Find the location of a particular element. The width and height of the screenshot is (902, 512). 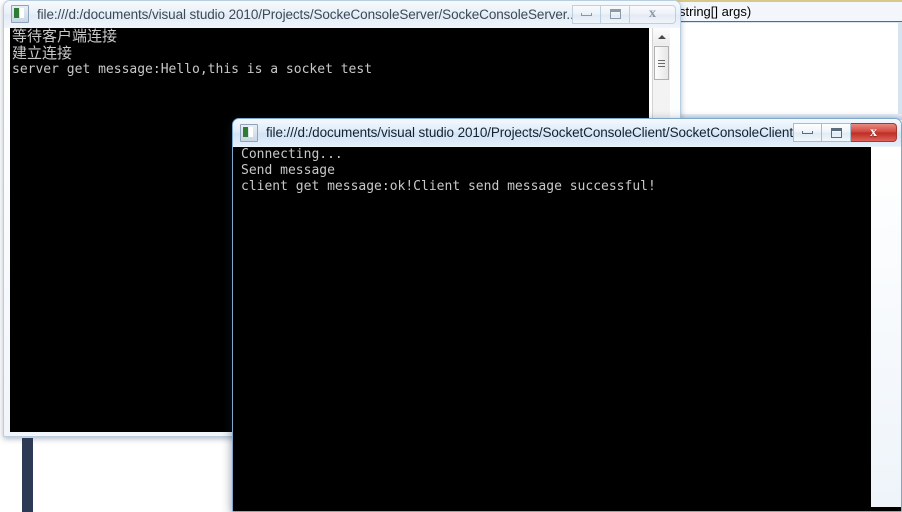

console-line: 建立连接 is located at coordinates (42, 53).